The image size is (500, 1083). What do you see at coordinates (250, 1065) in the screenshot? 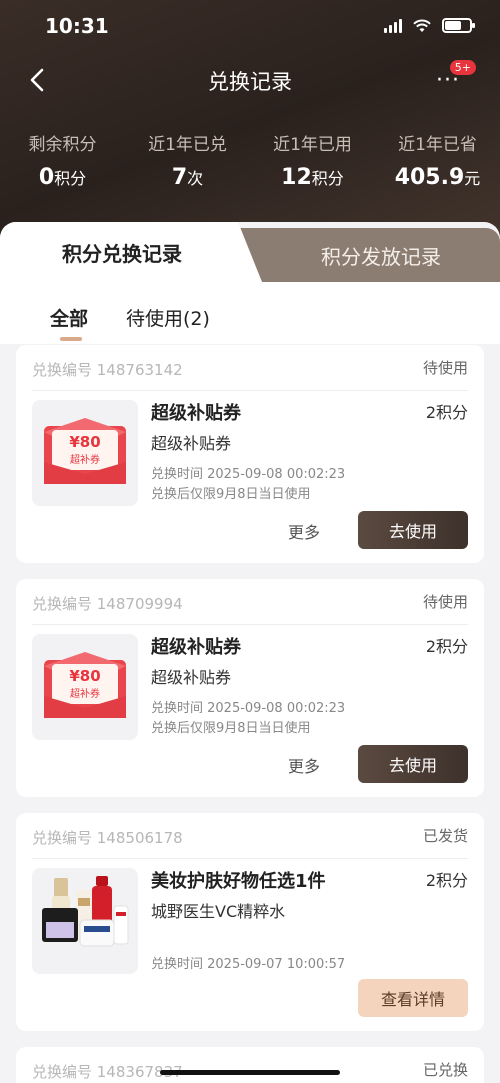
I see `record-card: 兑换编号 148367837 已兑换` at bounding box center [250, 1065].